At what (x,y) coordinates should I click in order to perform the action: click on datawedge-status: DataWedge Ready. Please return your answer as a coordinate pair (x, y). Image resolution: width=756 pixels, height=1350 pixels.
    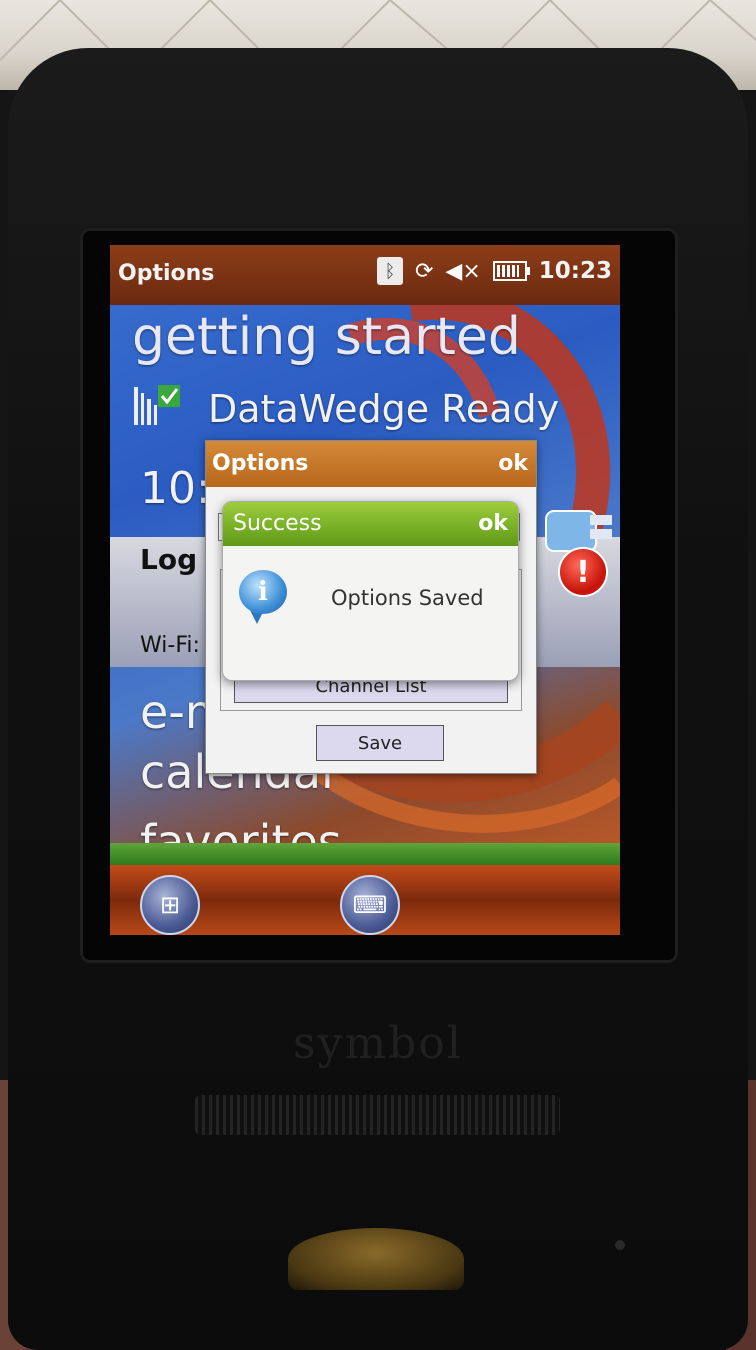
    Looking at the image, I should click on (383, 409).